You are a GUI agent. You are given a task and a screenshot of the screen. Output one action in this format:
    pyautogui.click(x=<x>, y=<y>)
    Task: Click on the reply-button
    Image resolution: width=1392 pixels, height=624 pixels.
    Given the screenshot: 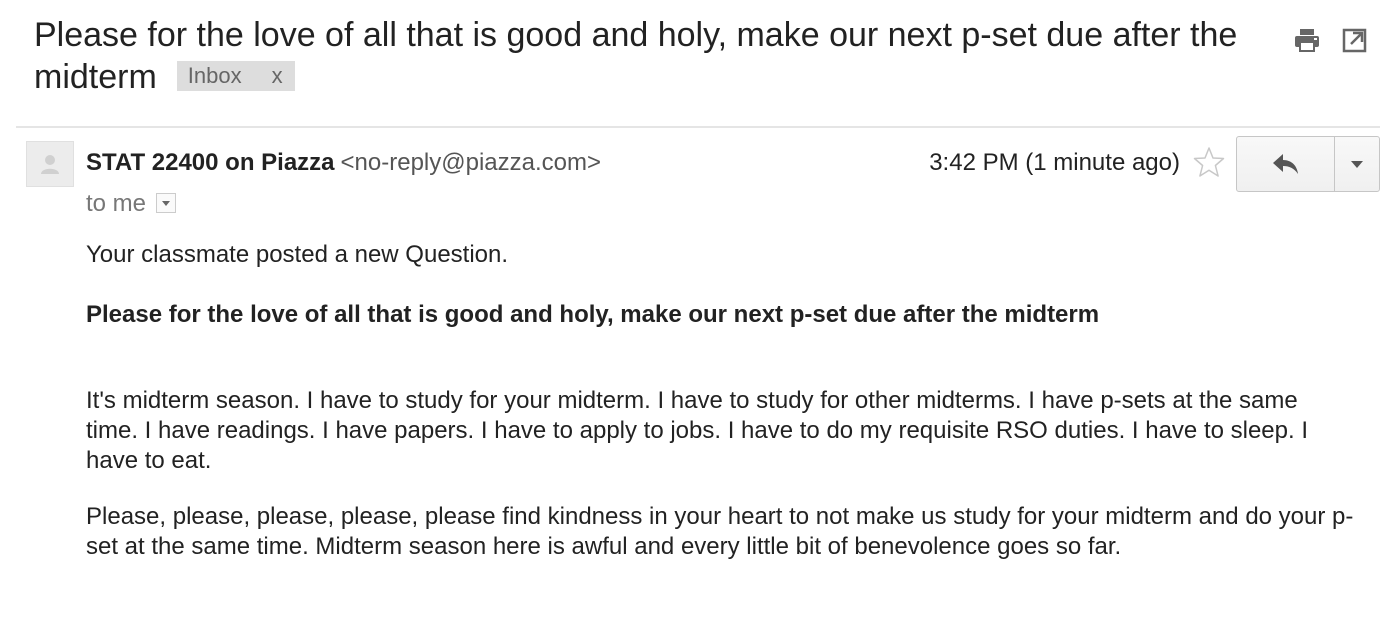 What is the action you would take?
    pyautogui.click(x=1286, y=164)
    